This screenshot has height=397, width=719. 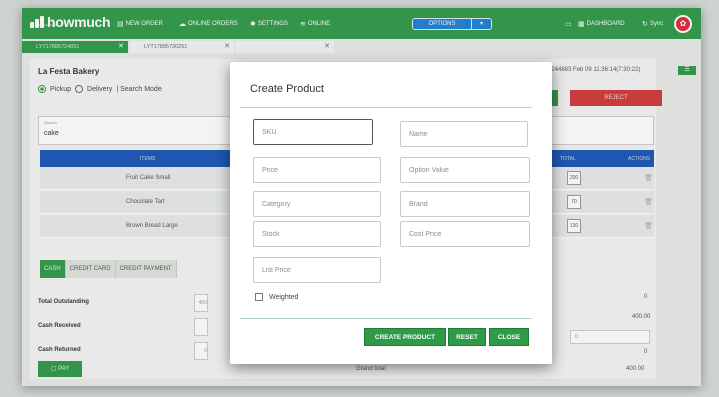 I want to click on modal-footer-divider, so click(x=386, y=318).